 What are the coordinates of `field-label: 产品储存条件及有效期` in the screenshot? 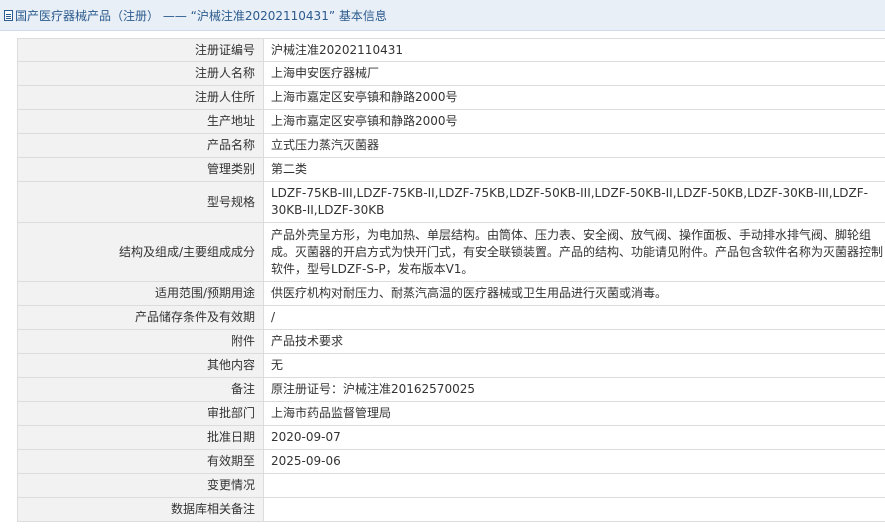 It's located at (140, 317).